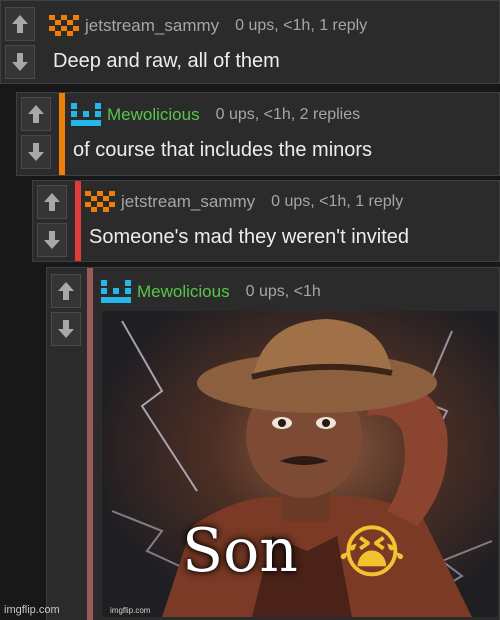 The height and width of the screenshot is (620, 500). I want to click on thread-bar-orange, so click(62, 134).